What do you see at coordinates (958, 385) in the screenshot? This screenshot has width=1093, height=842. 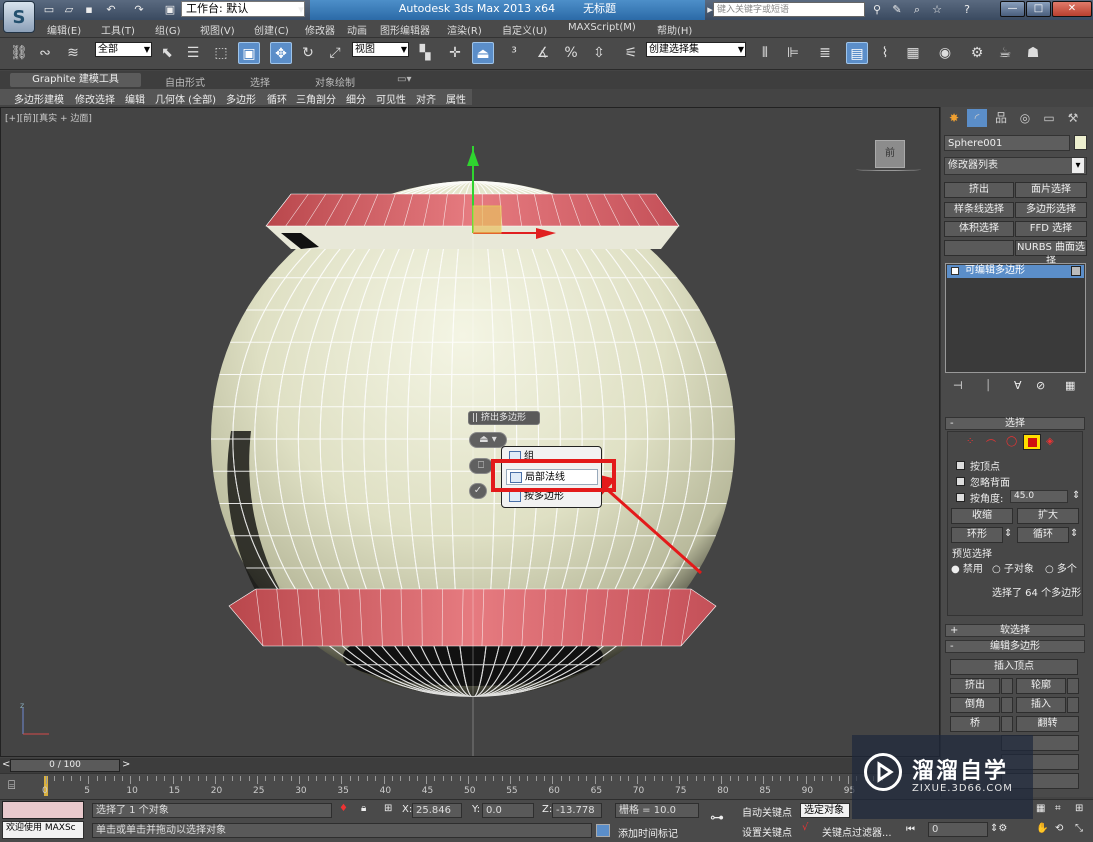 I see `pin-stack-icon: ⊣` at bounding box center [958, 385].